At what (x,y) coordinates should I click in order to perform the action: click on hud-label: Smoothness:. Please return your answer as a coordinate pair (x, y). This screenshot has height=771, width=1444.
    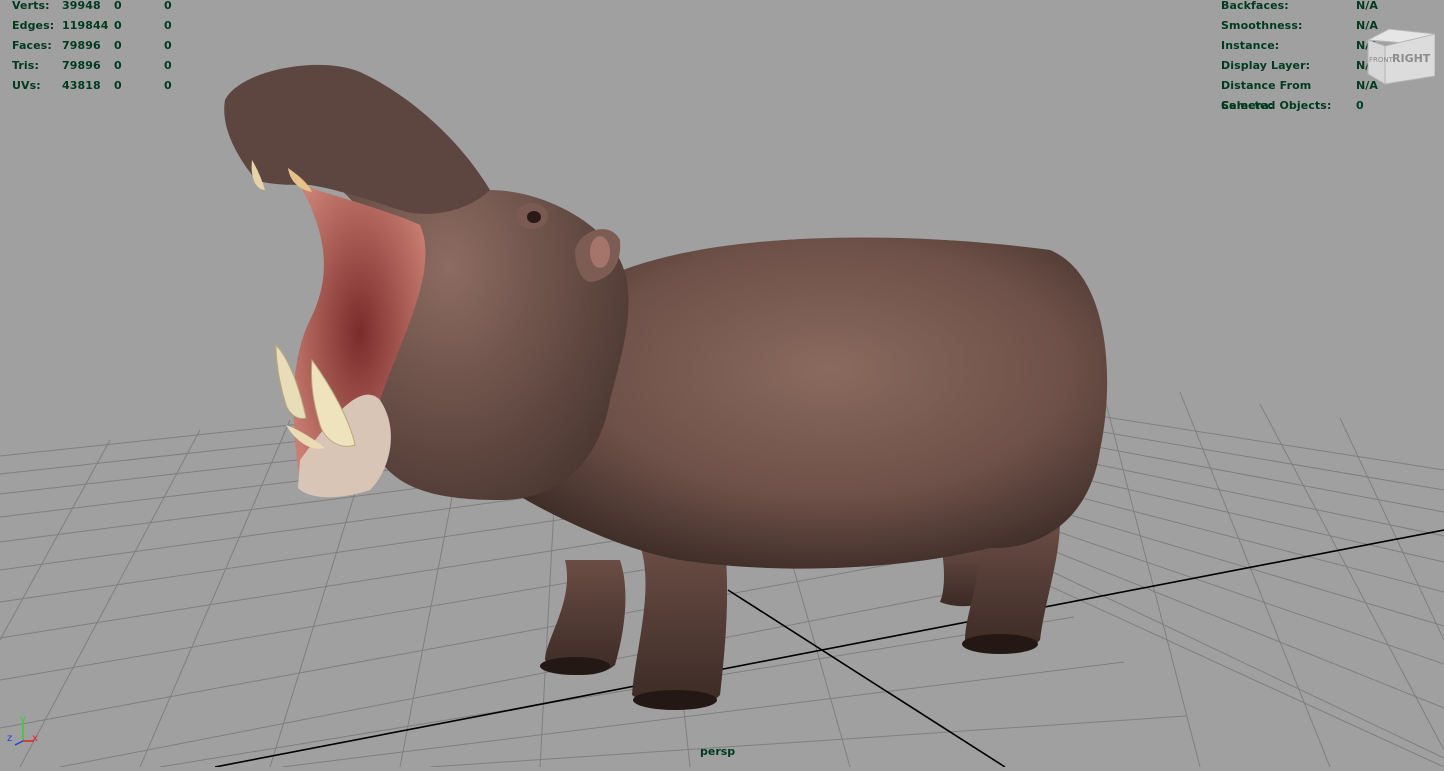
    Looking at the image, I should click on (1262, 25).